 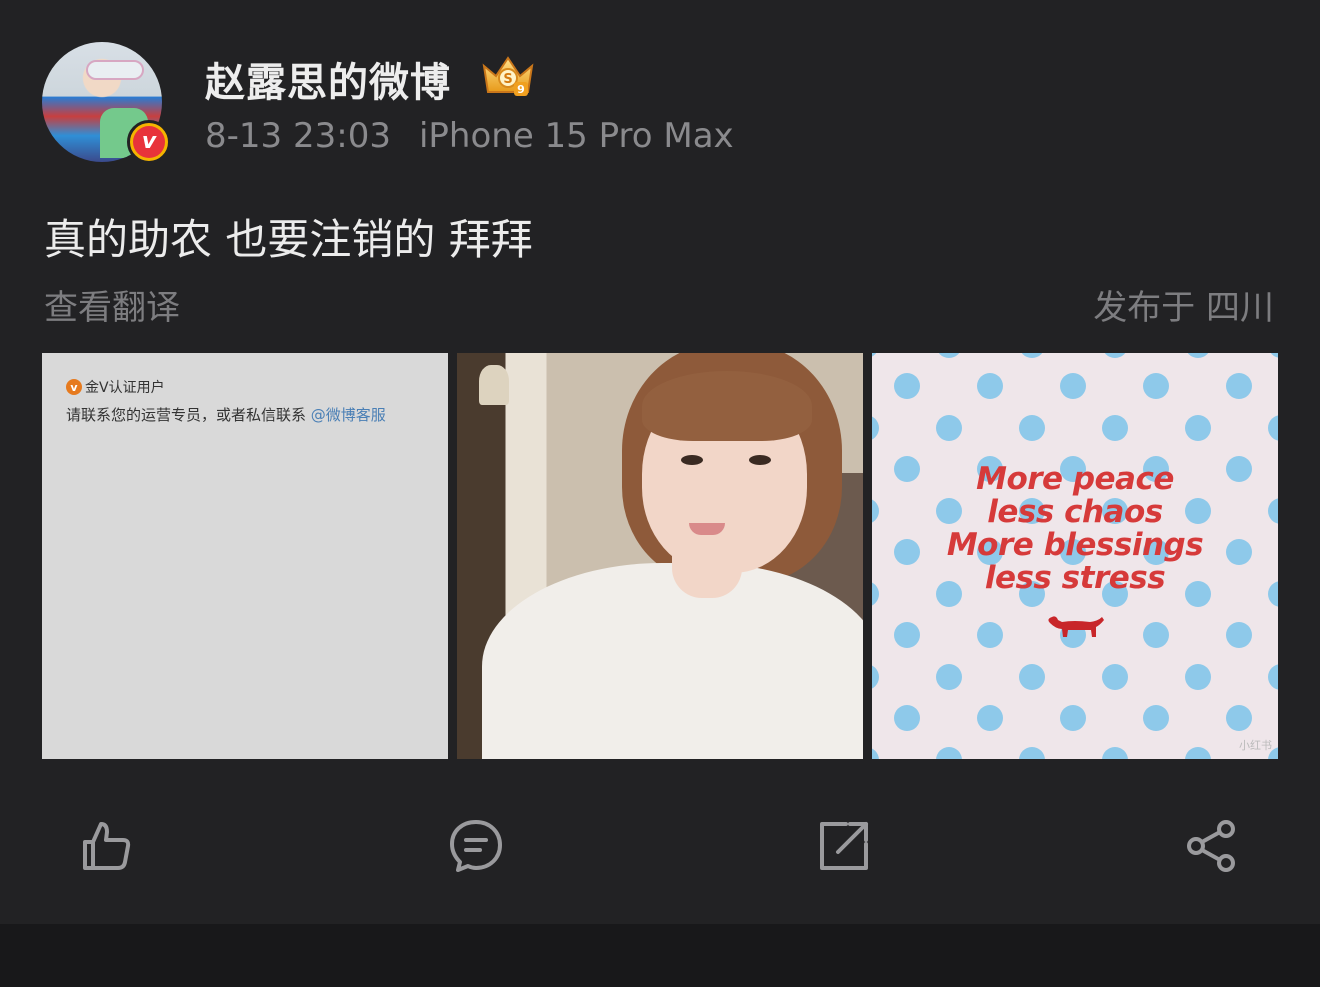 I want to click on post-meta: 8-13 23:03 iPhone 15 Pro Max, so click(x=469, y=136).